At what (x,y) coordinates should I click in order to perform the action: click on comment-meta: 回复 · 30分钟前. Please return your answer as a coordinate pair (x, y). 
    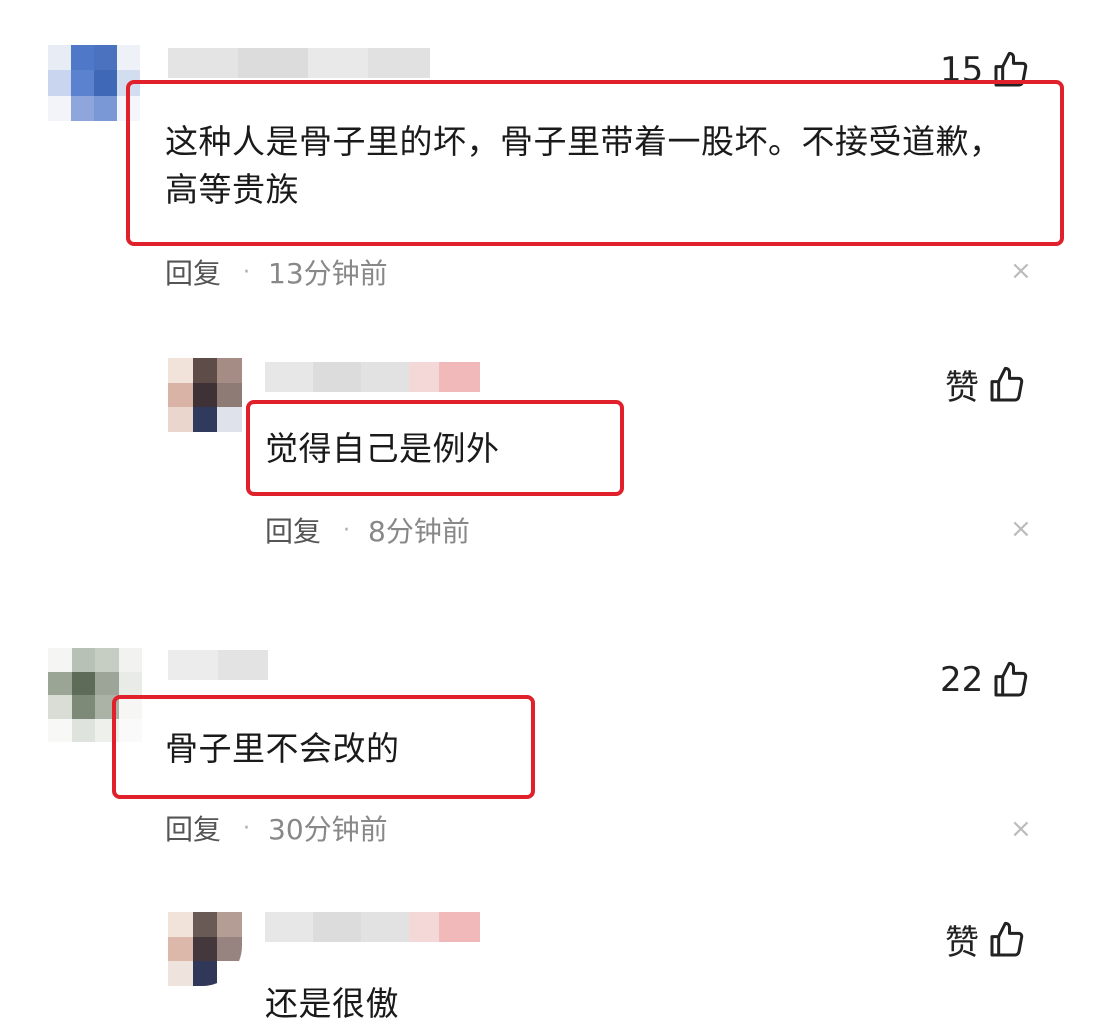
    Looking at the image, I should click on (276, 828).